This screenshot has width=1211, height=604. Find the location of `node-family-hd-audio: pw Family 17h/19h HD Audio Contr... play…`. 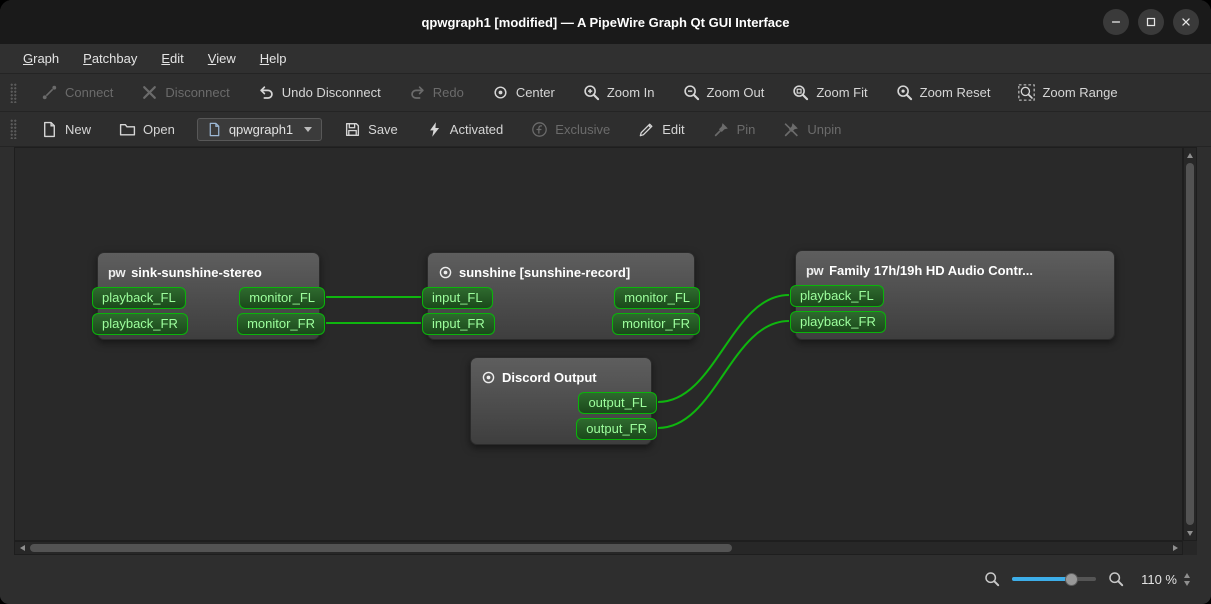

node-family-hd-audio: pw Family 17h/19h HD Audio Contr... play… is located at coordinates (952, 295).